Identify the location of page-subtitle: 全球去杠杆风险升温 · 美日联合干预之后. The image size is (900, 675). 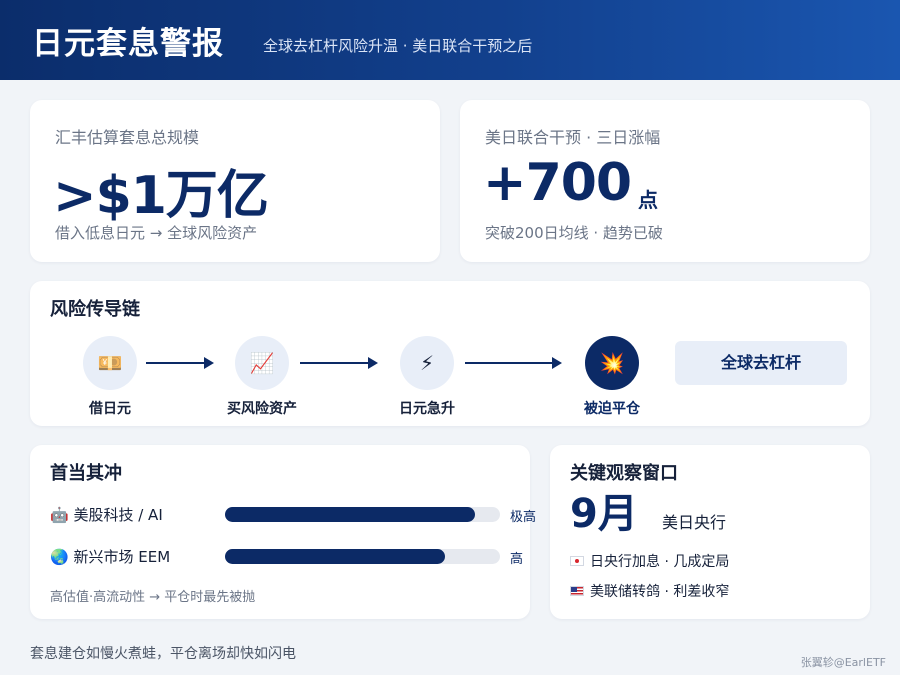
(398, 46).